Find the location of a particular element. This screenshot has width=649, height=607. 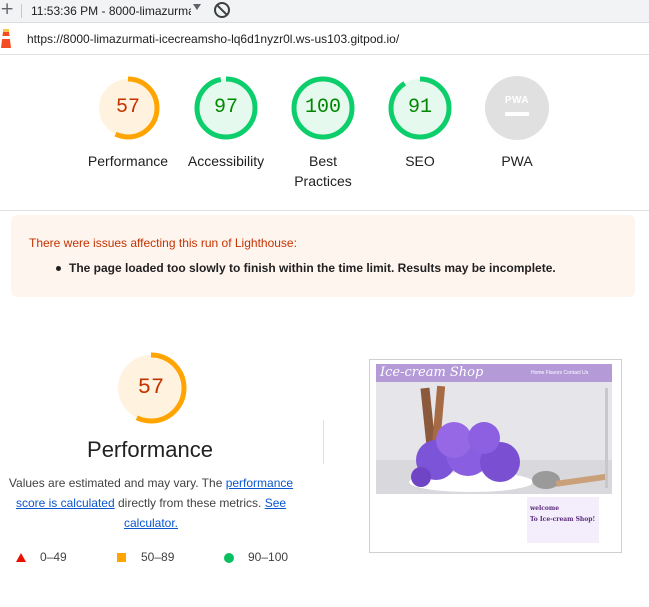

section-divider is located at coordinates (324, 210).